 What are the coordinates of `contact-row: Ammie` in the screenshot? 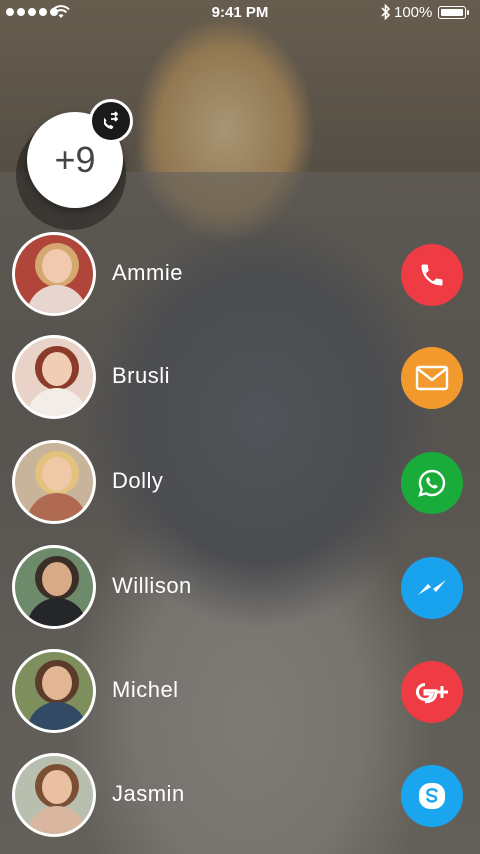 It's located at (240, 275).